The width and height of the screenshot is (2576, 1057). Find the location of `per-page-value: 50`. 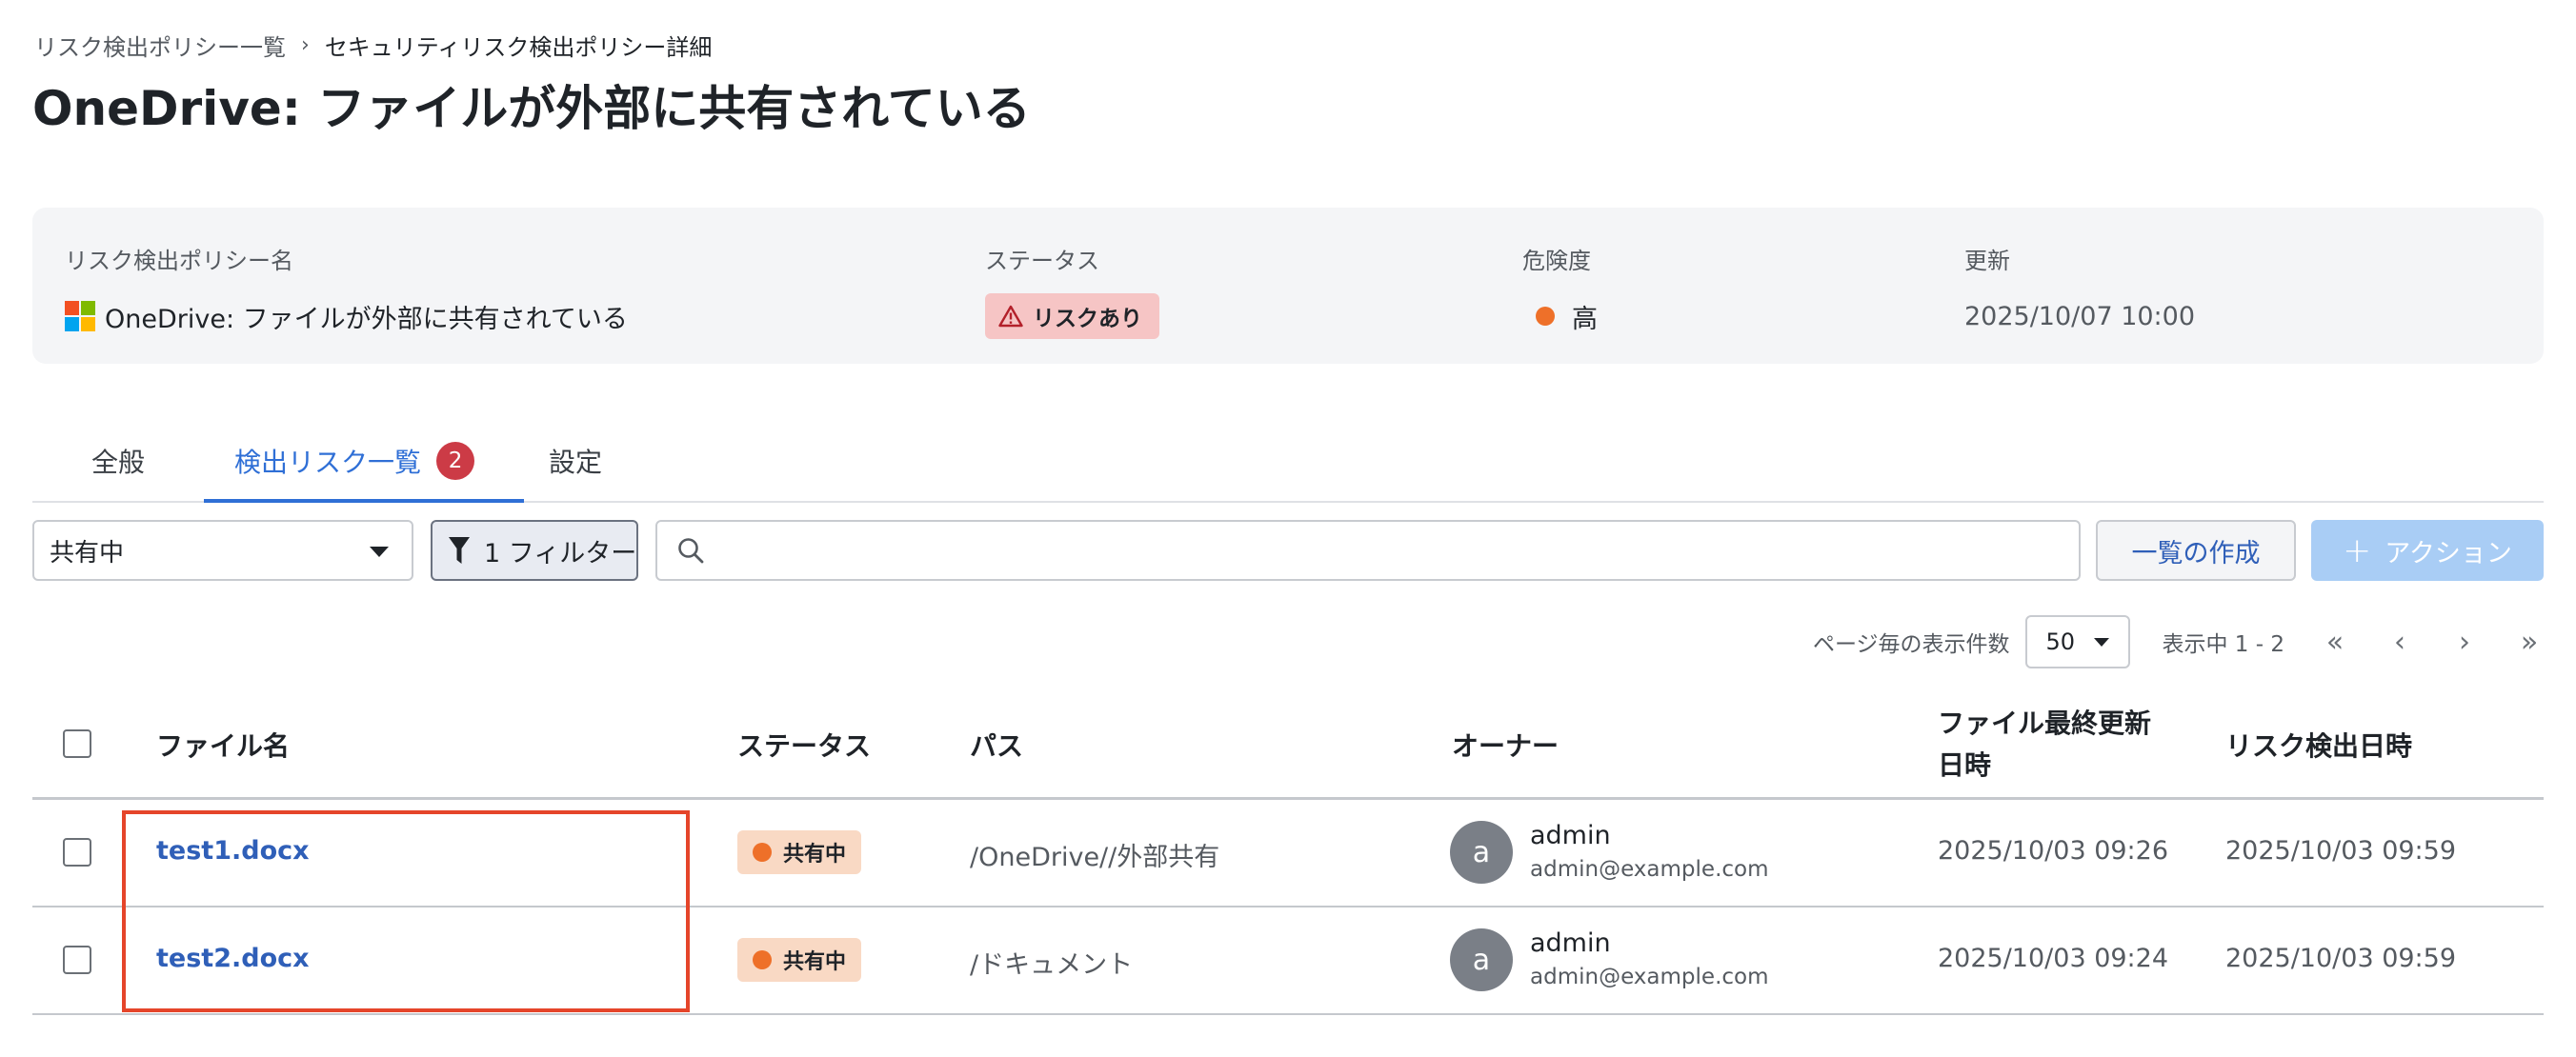

per-page-value: 50 is located at coordinates (2060, 641).